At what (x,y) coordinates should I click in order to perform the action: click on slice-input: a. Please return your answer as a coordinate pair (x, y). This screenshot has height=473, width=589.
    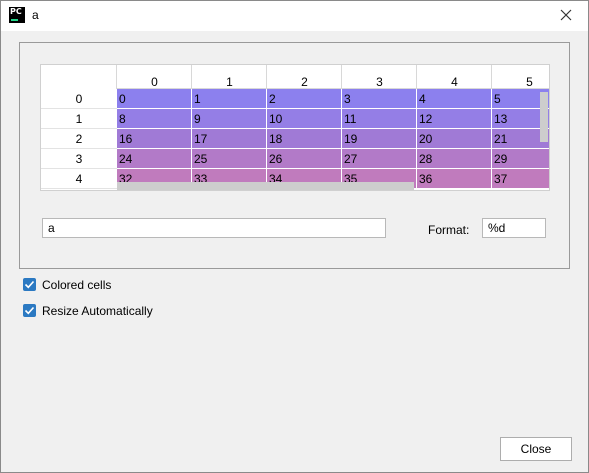
    Looking at the image, I should click on (214, 228).